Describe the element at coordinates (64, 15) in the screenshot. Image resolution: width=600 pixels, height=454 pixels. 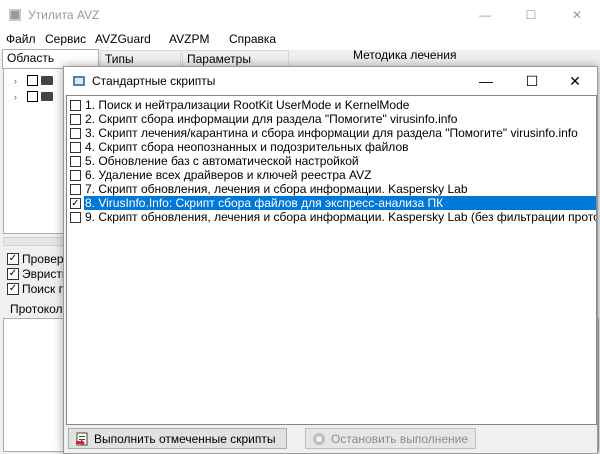
I see `window-title: Утилита AVZ` at that location.